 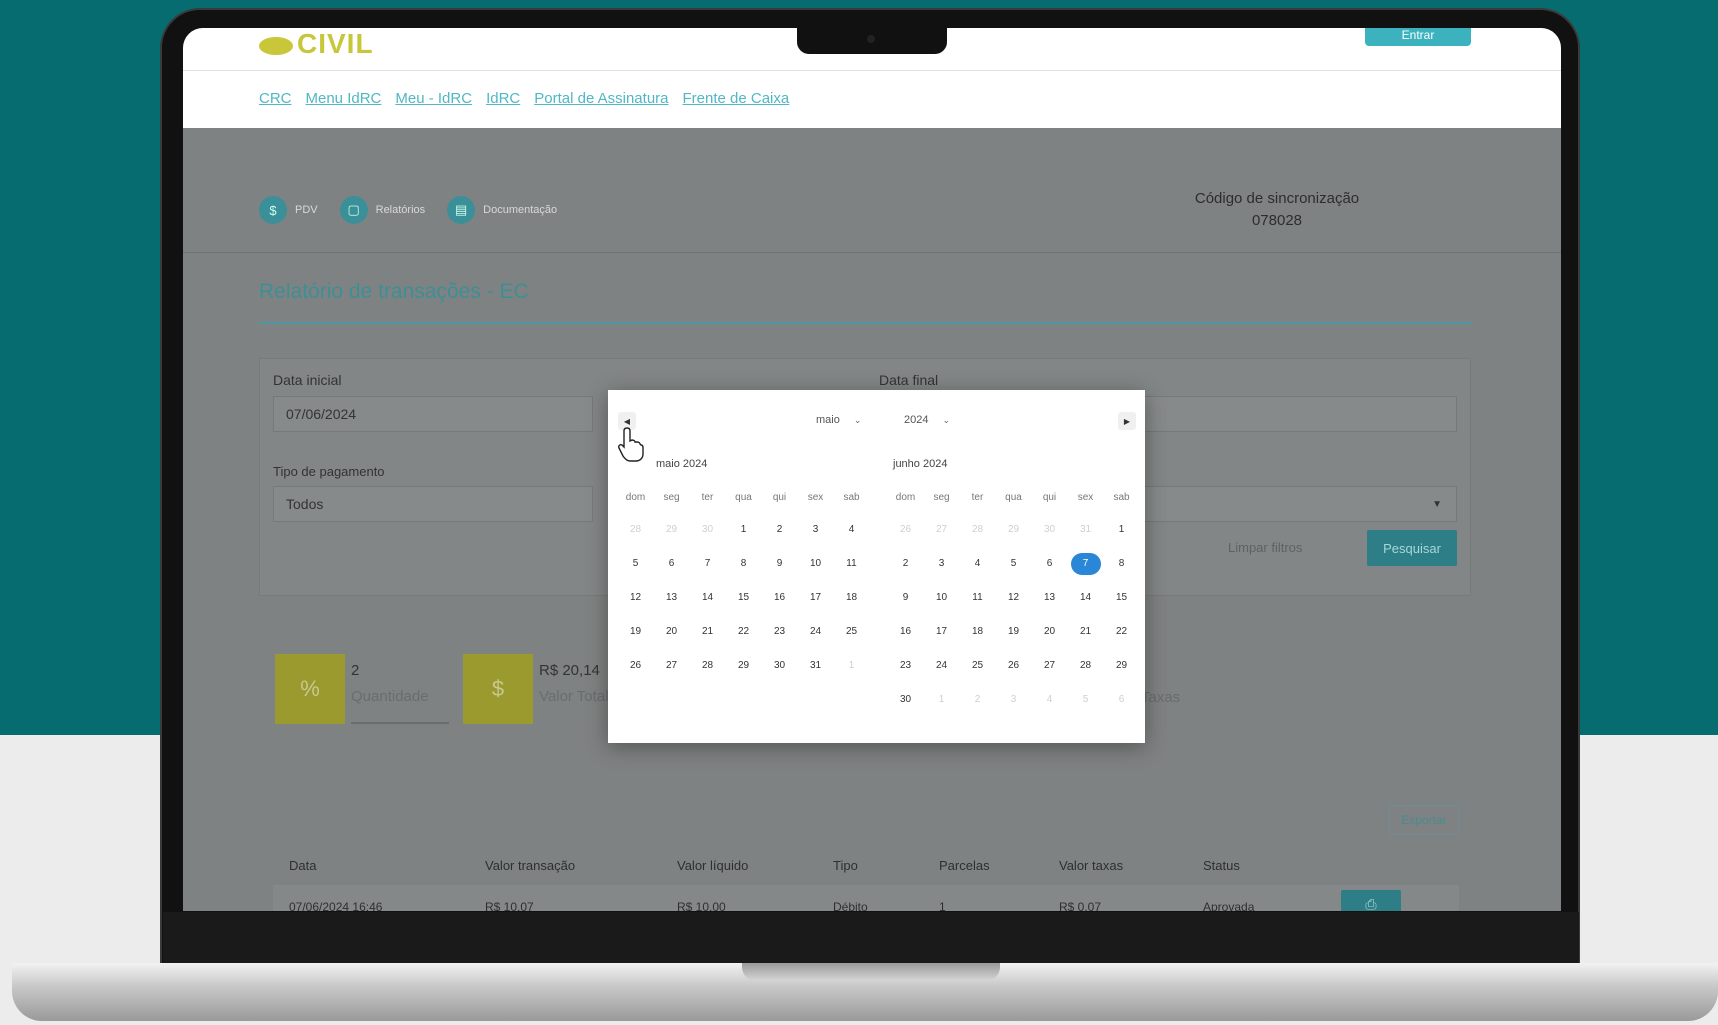 What do you see at coordinates (1085, 564) in the screenshot?
I see `calendar-day-selected: 7` at bounding box center [1085, 564].